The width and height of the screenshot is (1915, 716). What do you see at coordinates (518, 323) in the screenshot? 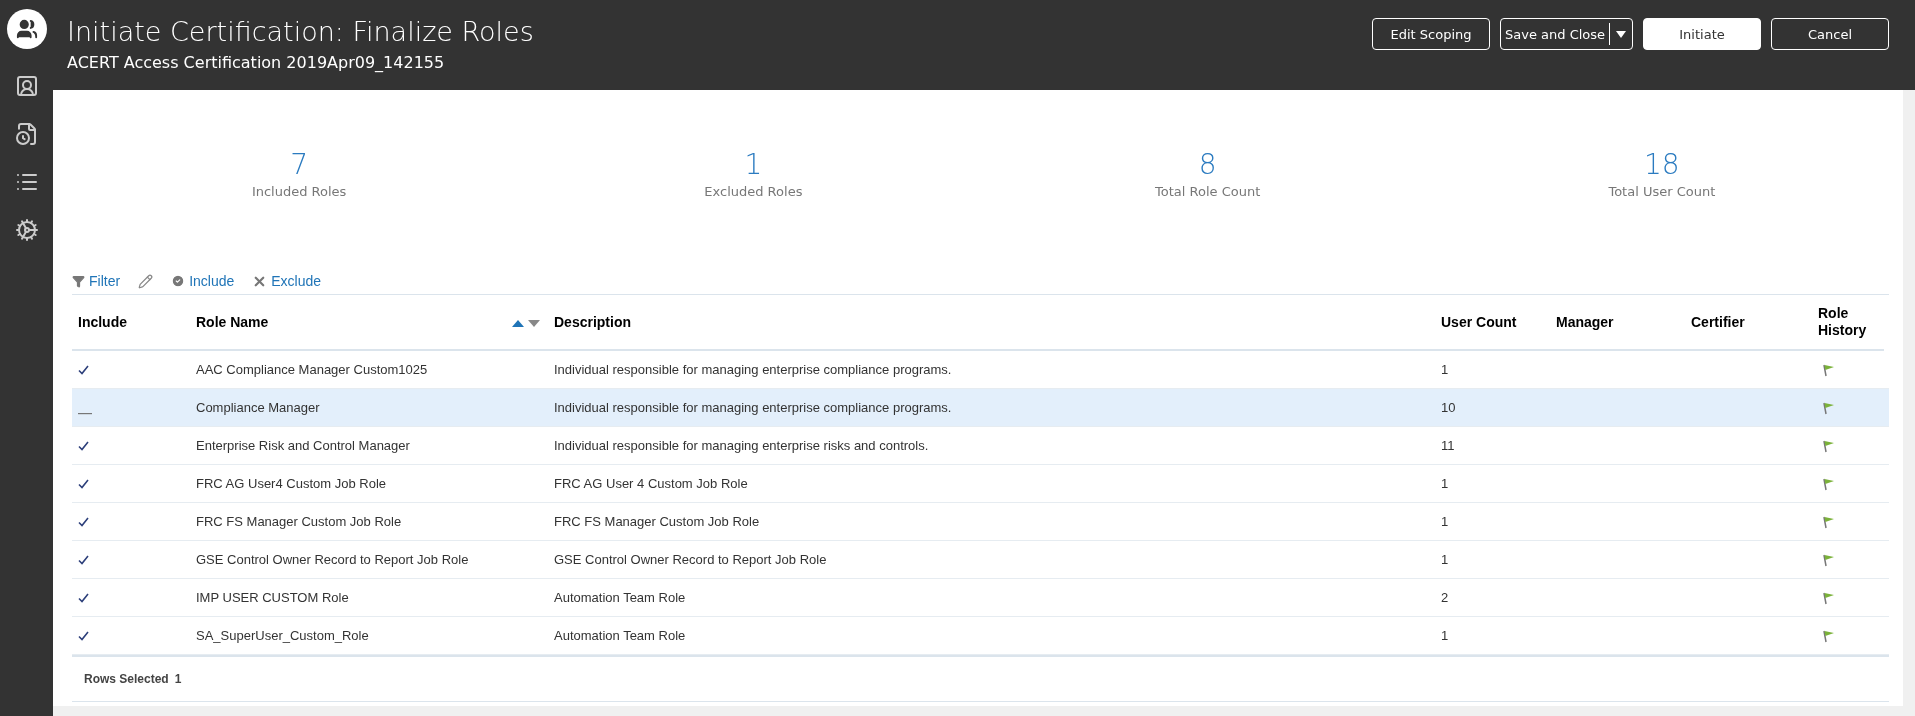
I see `sort-ascending-icon` at bounding box center [518, 323].